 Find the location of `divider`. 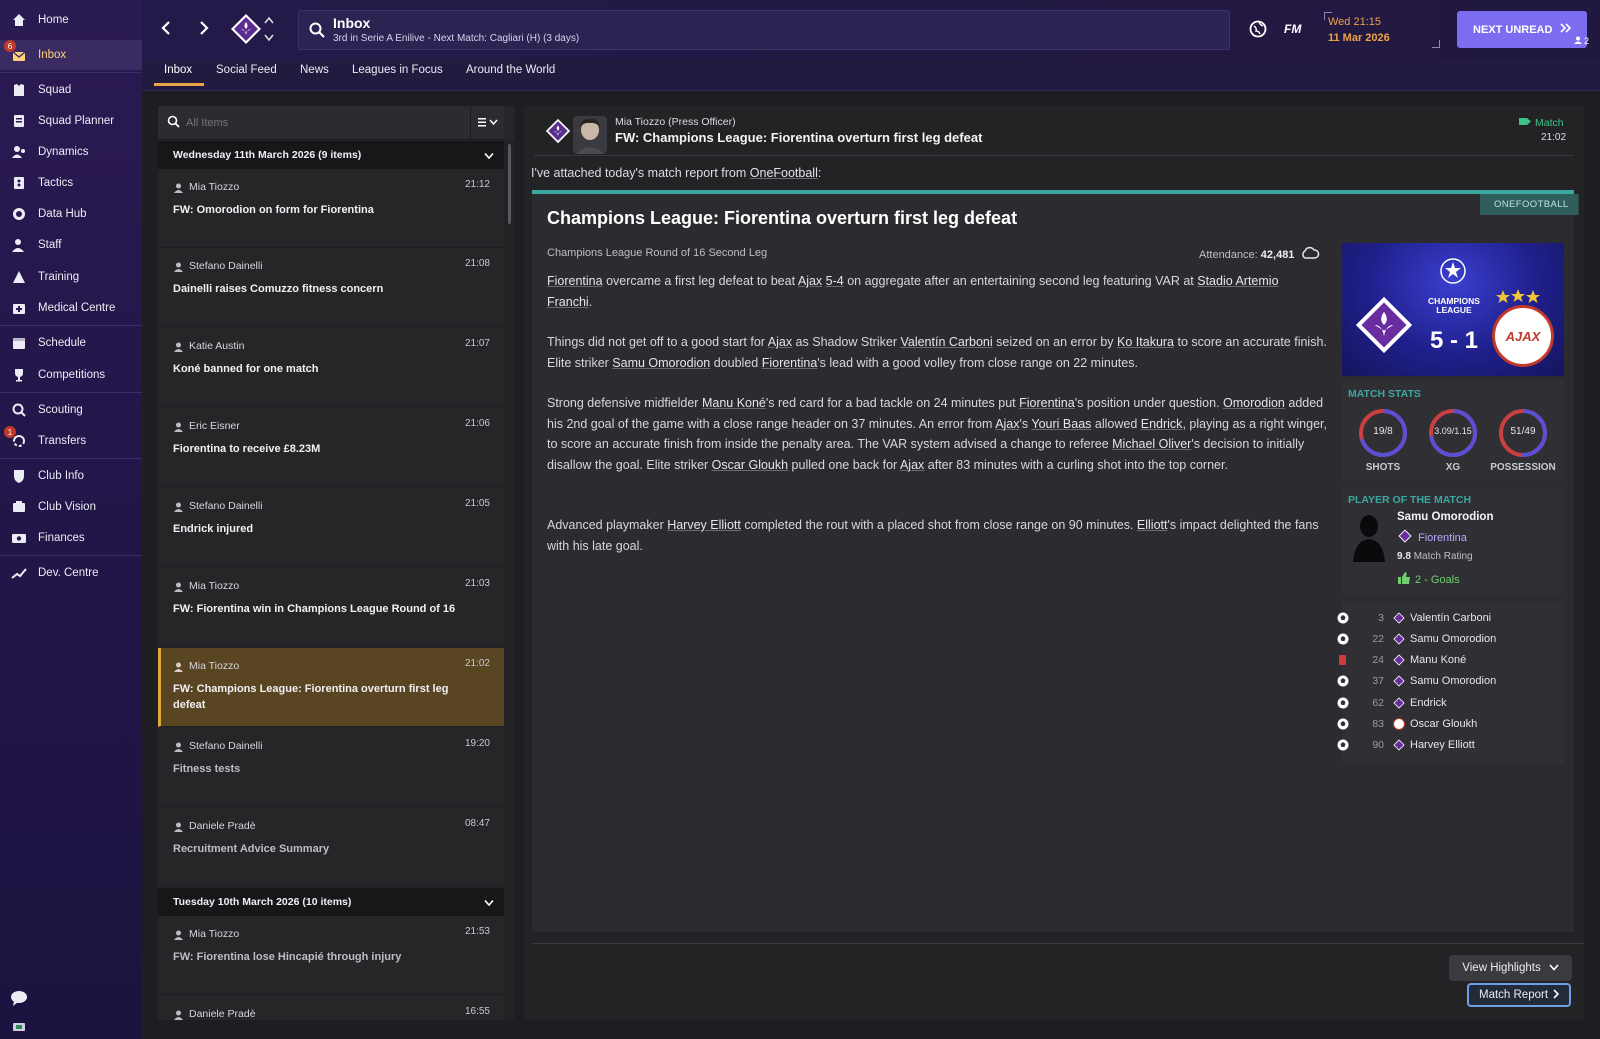

divider is located at coordinates (1054, 155).